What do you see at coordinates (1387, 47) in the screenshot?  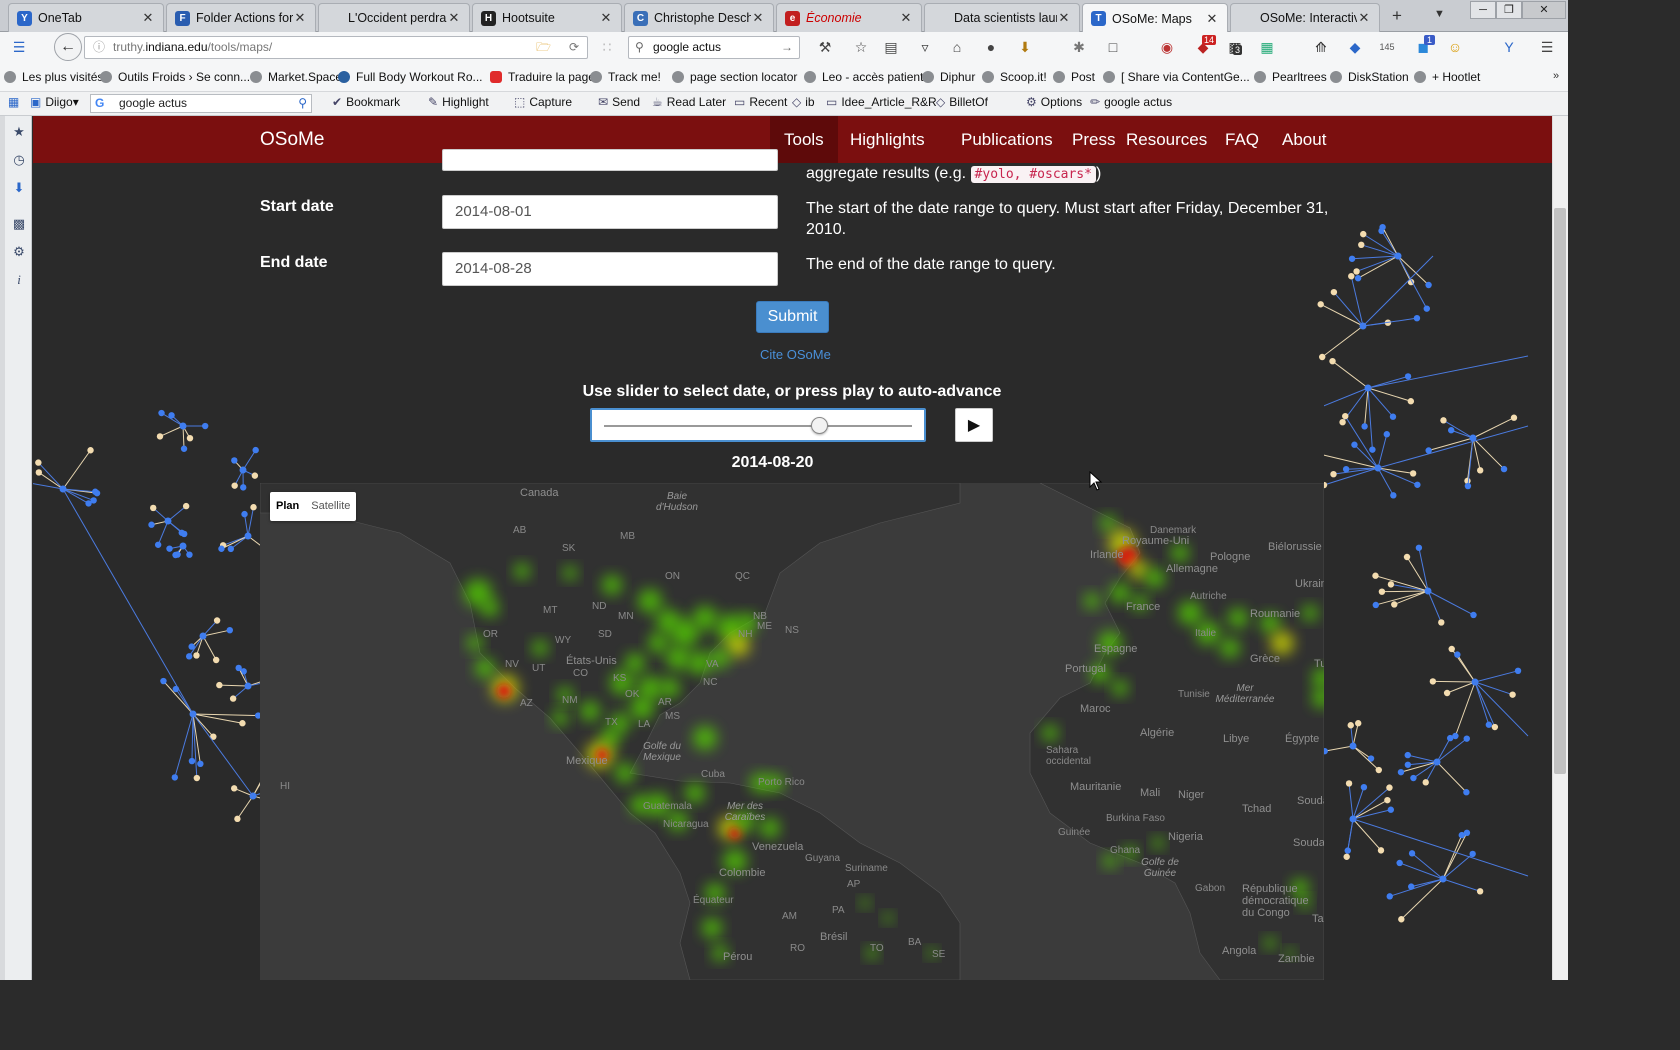 I see `addon-counter-icon: 145` at bounding box center [1387, 47].